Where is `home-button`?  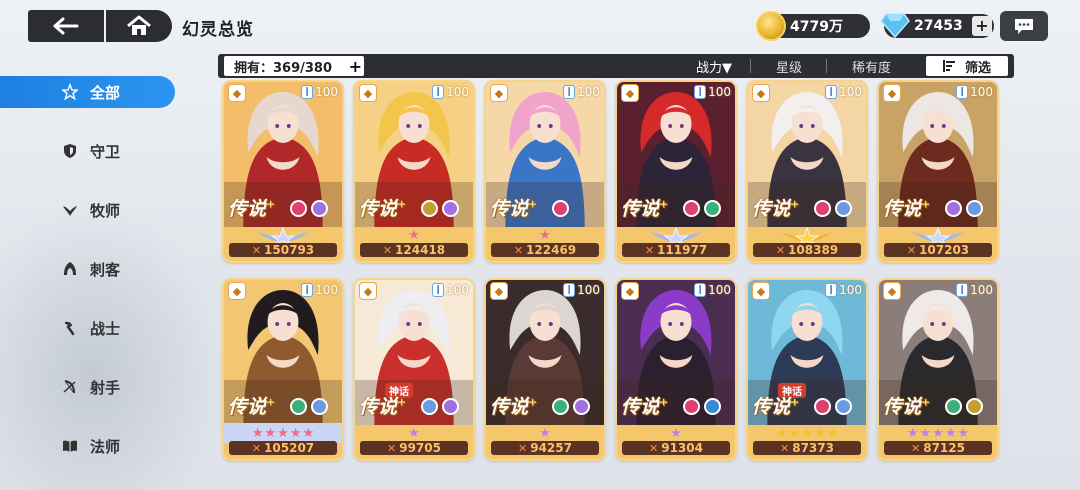
home-button is located at coordinates (139, 26).